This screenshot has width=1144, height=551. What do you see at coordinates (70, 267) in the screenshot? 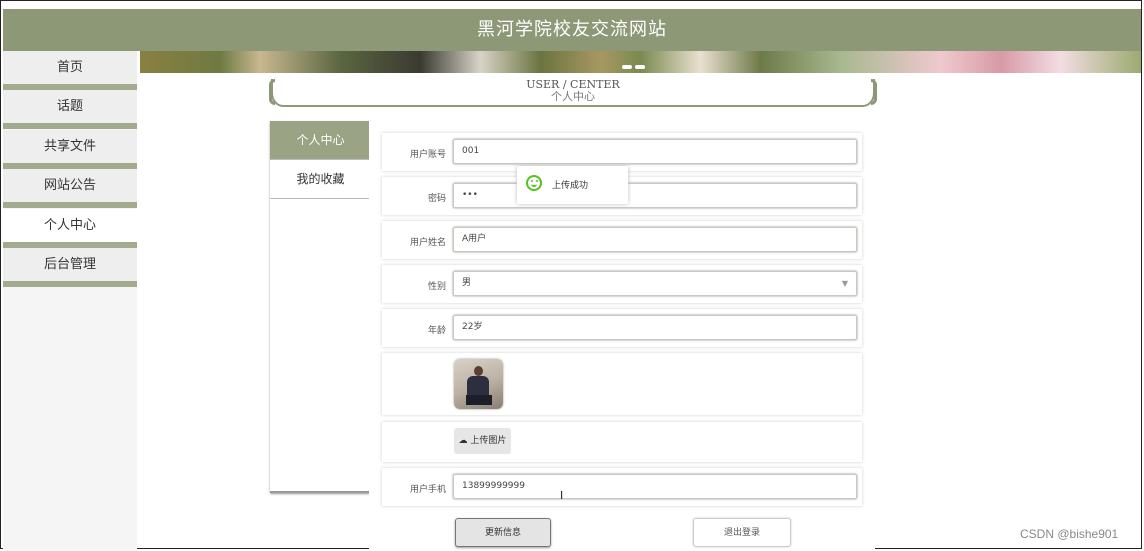
I see `nav-item-admin: 后台管理` at bounding box center [70, 267].